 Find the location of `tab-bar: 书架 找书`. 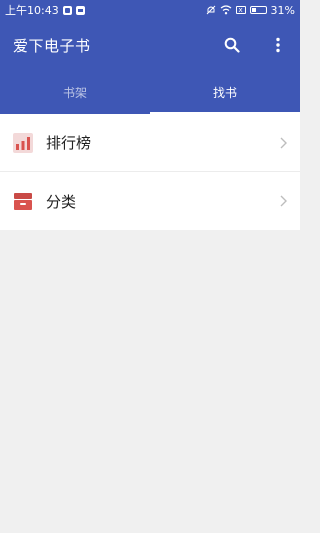

tab-bar: 书架 找书 is located at coordinates (150, 92).